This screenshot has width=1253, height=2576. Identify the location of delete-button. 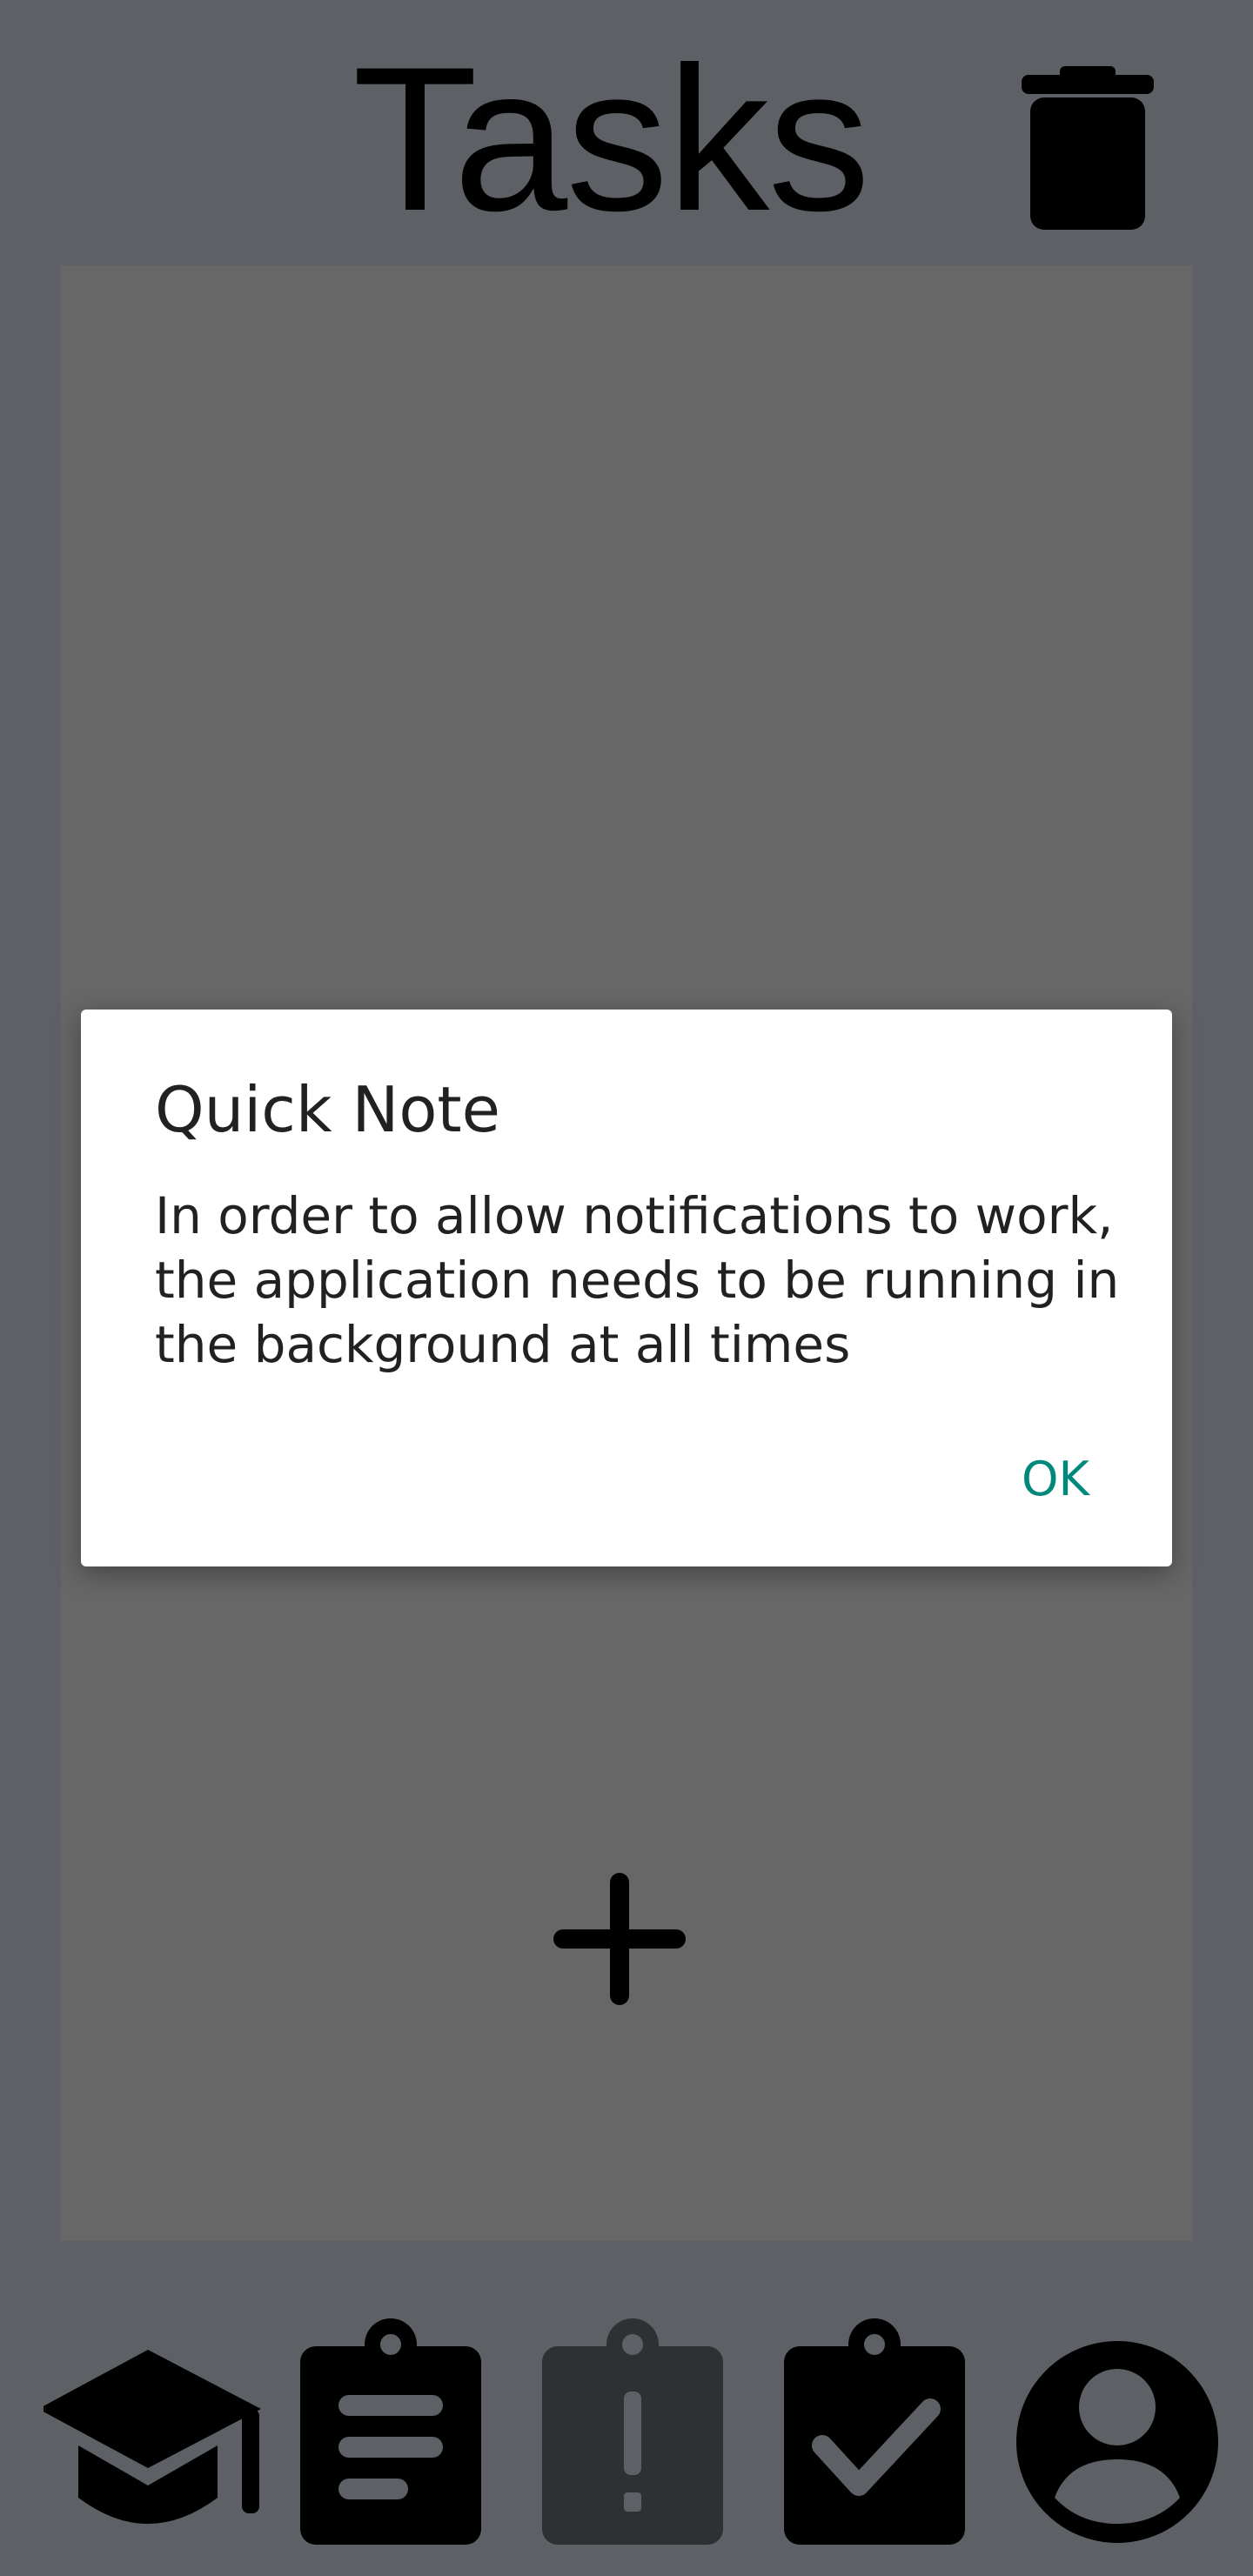
(1087, 148).